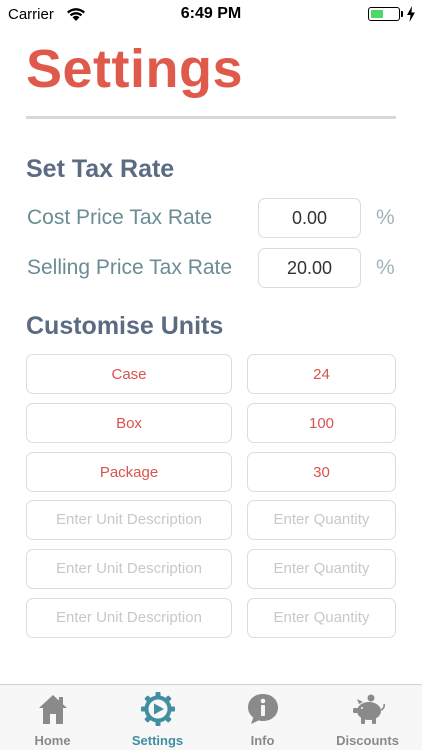 This screenshot has width=422, height=750. Describe the element at coordinates (157, 740) in the screenshot. I see `tab-label: Settings` at that location.